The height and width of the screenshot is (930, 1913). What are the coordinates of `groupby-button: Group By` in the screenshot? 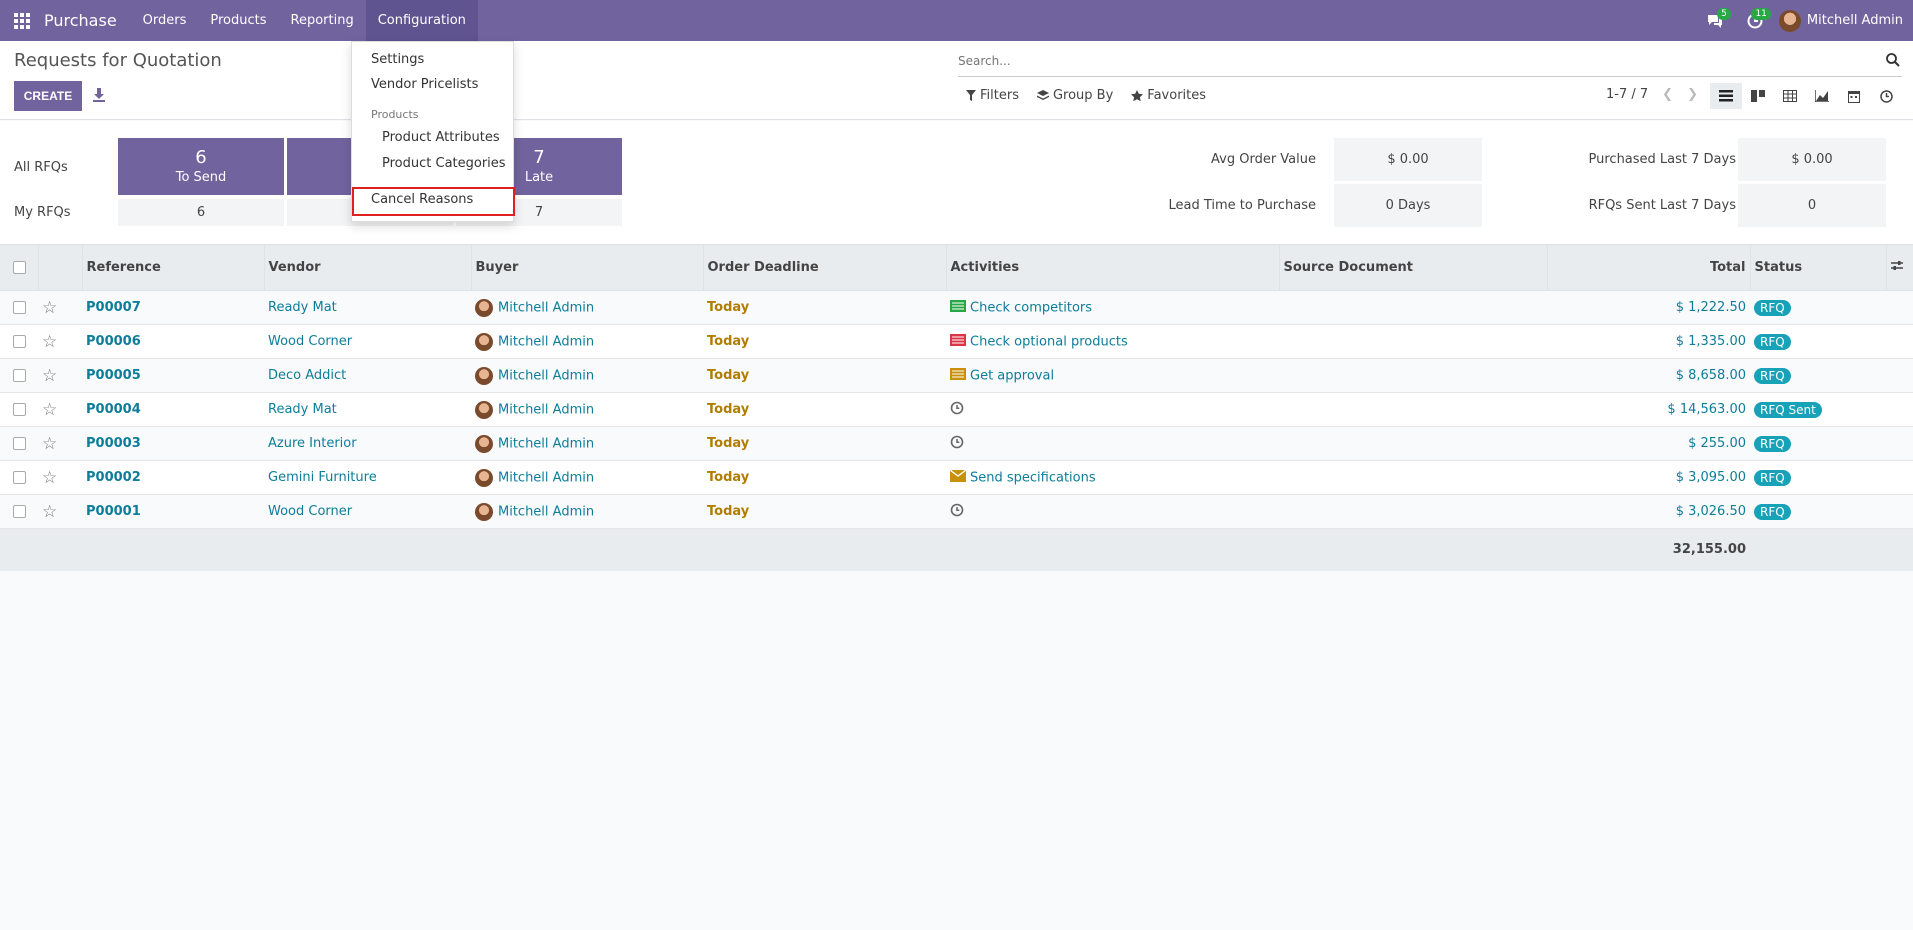 It's located at (1074, 95).